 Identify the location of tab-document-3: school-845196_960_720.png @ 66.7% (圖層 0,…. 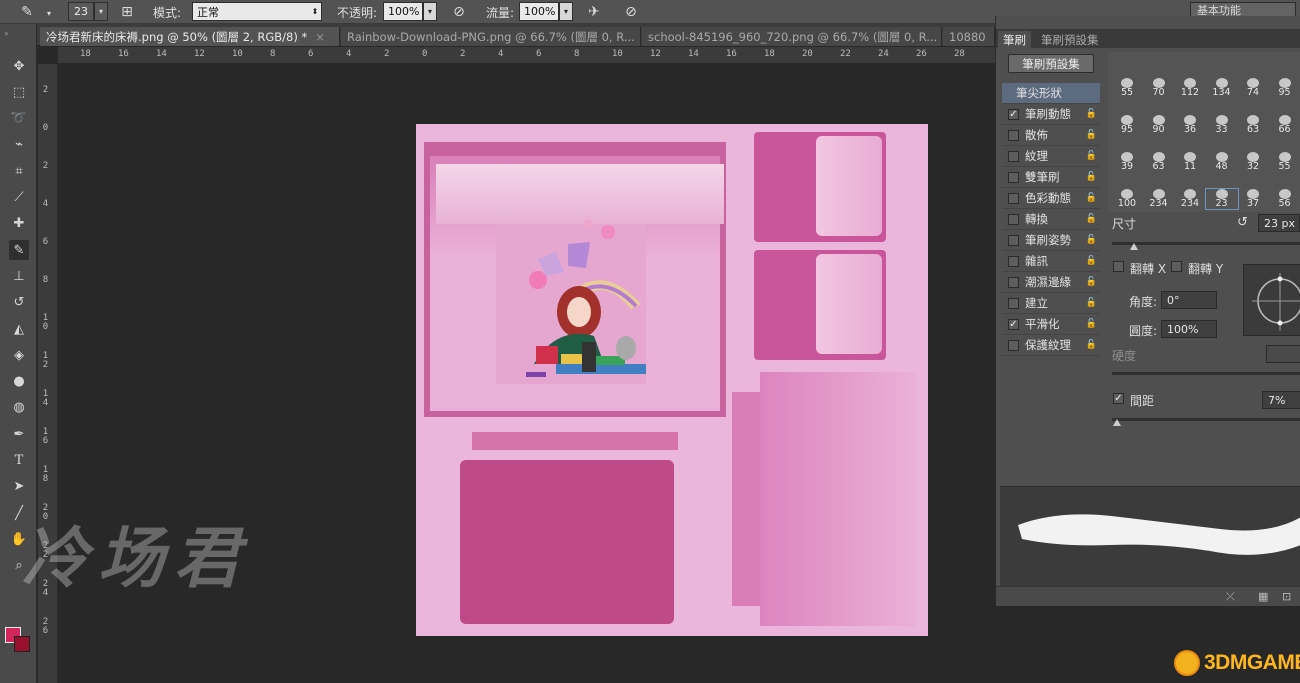
(792, 36).